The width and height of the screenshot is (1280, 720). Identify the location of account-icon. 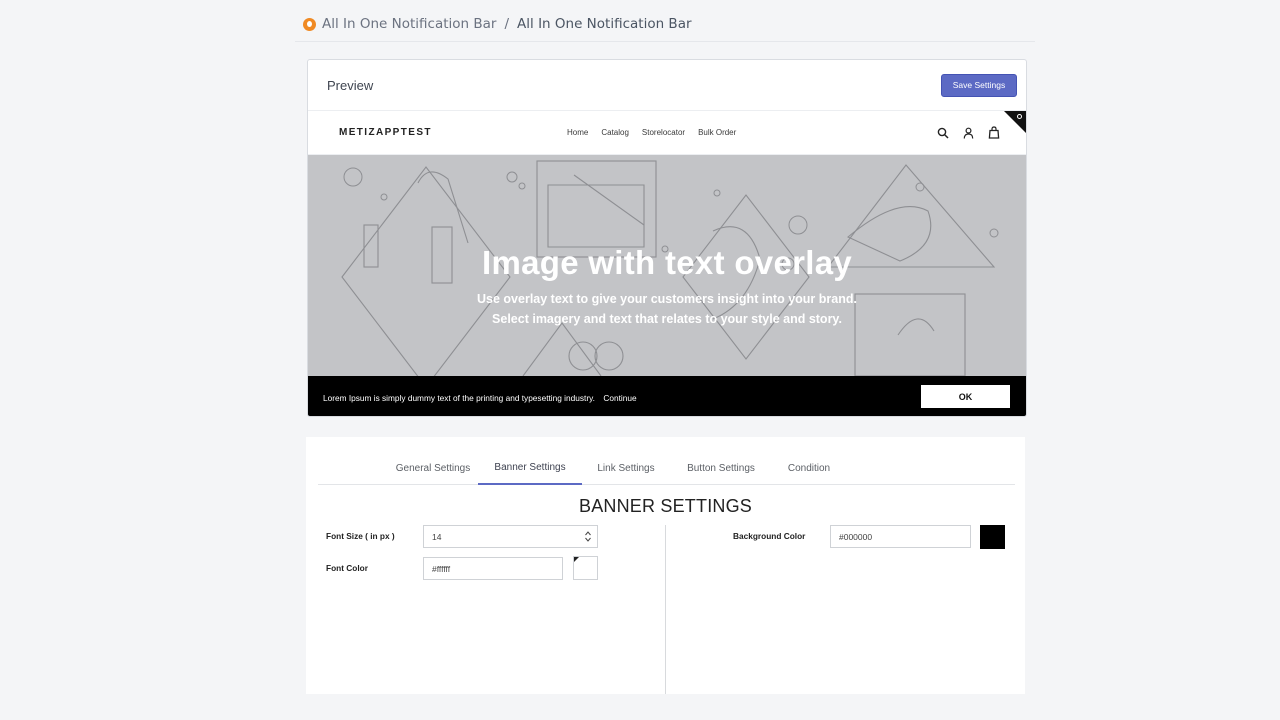
(968, 133).